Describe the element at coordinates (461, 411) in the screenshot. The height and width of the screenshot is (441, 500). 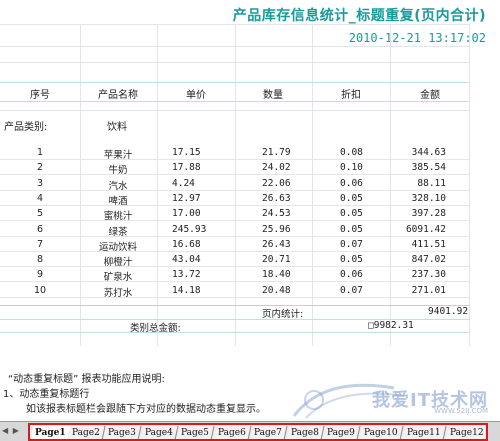
I see `watermark-subtext: WWW.52IJ.COM` at that location.